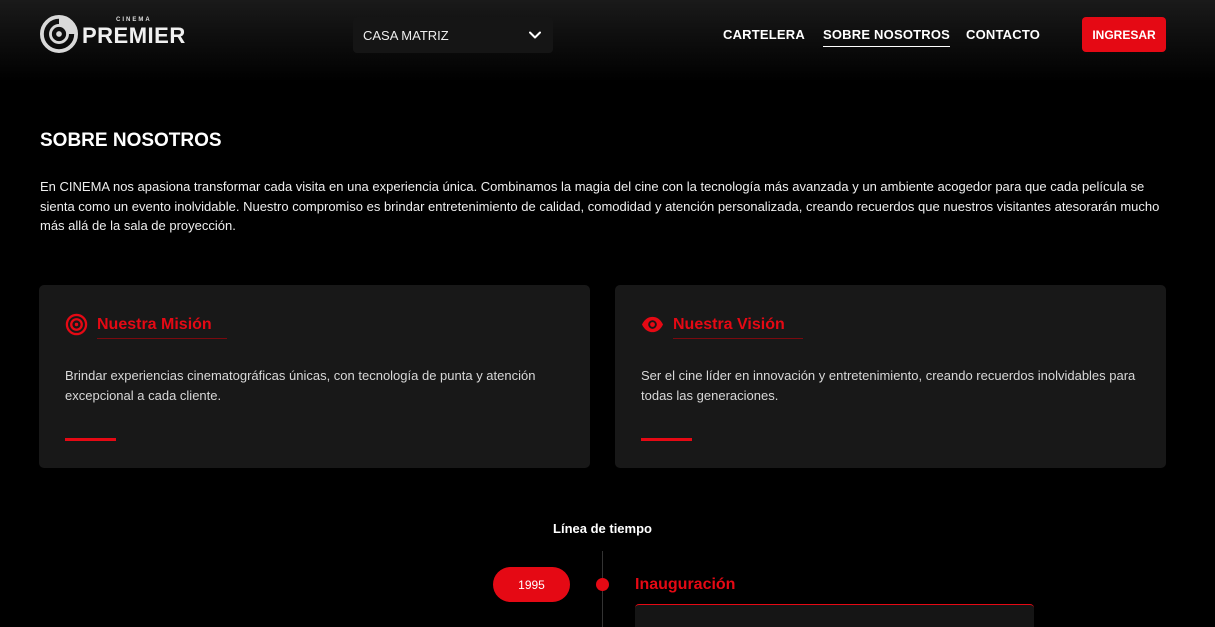  I want to click on timeline-event-title: Inauguración, so click(685, 584).